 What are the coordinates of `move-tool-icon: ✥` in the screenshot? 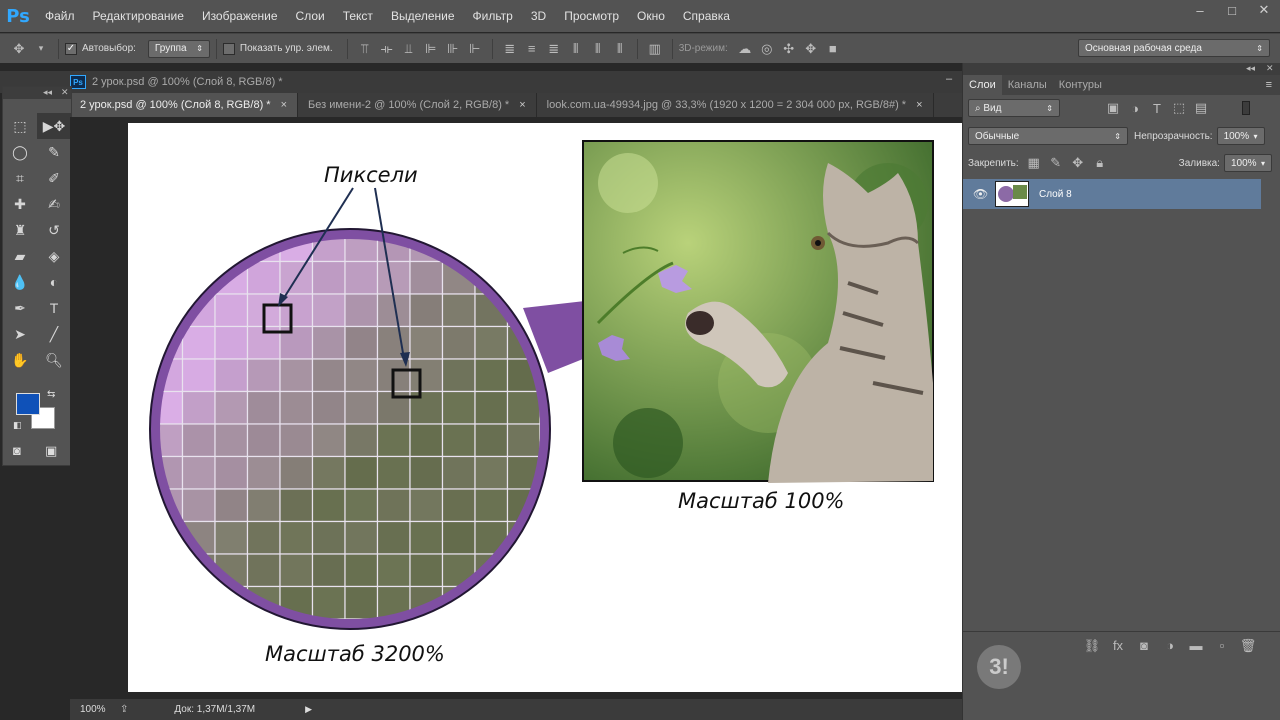 It's located at (19, 49).